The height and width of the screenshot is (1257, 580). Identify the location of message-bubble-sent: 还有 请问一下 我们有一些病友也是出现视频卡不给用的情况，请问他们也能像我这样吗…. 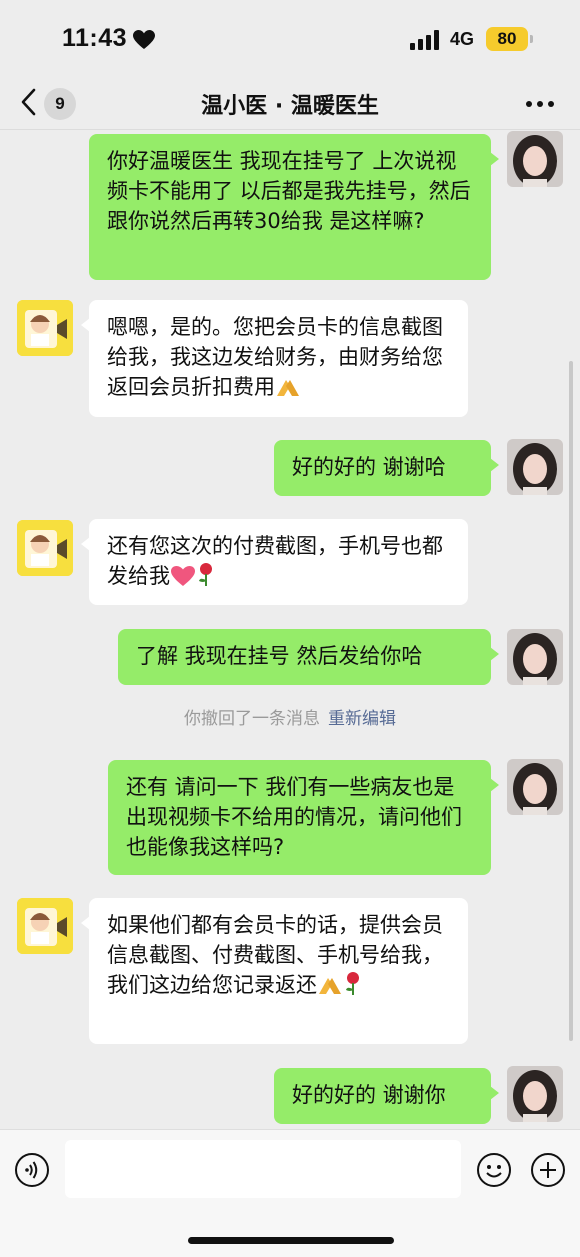
(303, 817).